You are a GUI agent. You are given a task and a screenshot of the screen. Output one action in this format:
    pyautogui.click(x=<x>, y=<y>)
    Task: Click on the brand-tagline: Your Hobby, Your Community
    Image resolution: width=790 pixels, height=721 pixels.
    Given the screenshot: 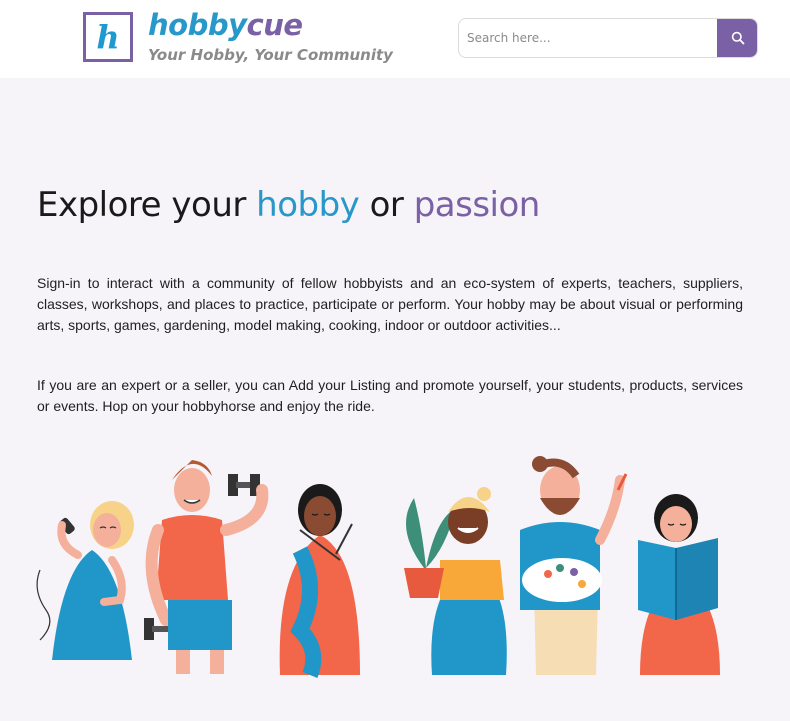 What is the action you would take?
    pyautogui.click(x=270, y=55)
    